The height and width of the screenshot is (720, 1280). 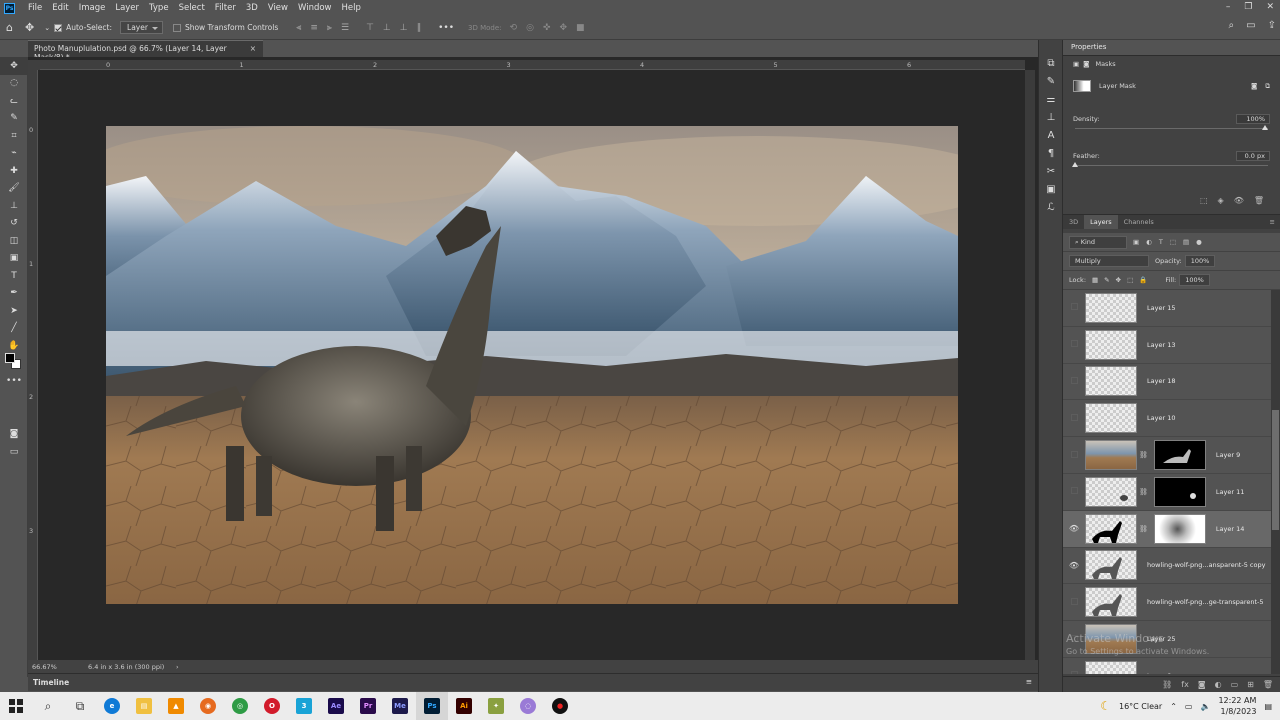 What do you see at coordinates (345, 28) in the screenshot?
I see `align-middle-icon: ☰` at bounding box center [345, 28].